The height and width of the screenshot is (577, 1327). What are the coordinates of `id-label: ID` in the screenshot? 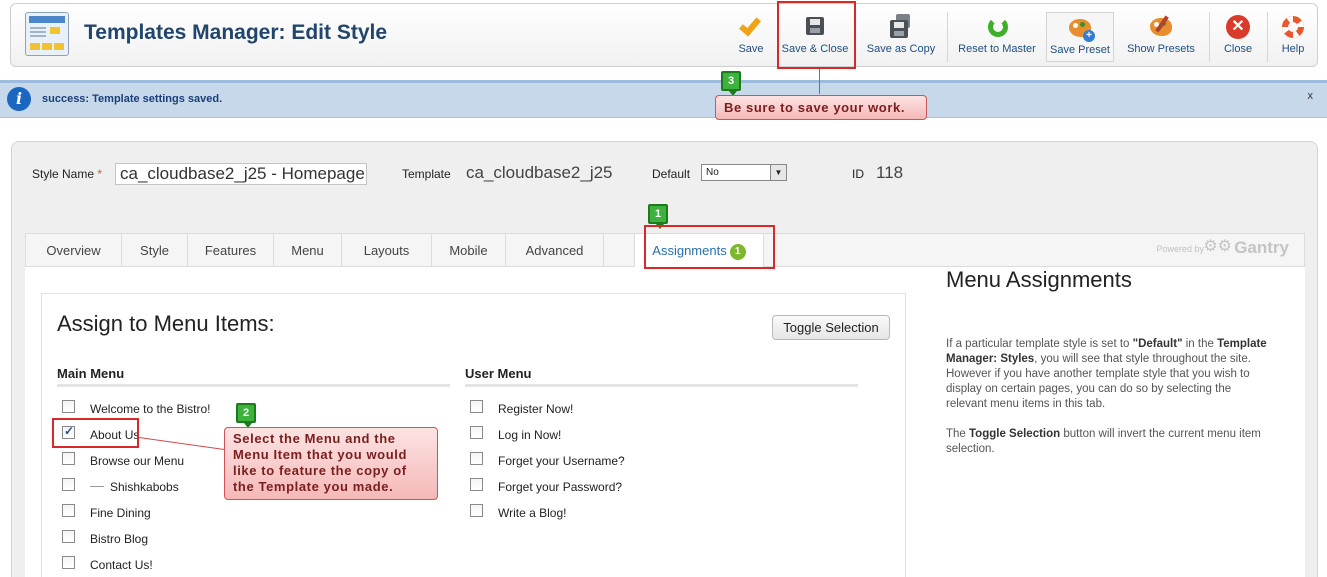 It's located at (858, 174).